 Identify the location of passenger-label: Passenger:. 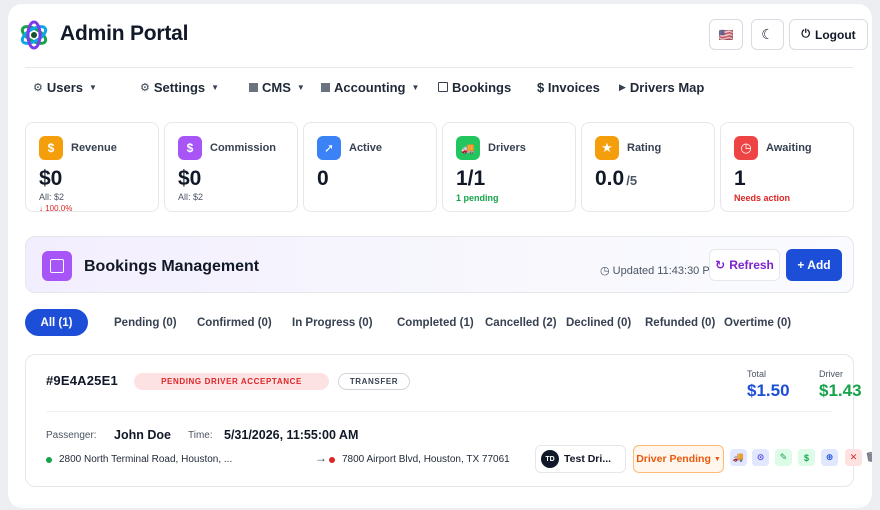
(71, 435).